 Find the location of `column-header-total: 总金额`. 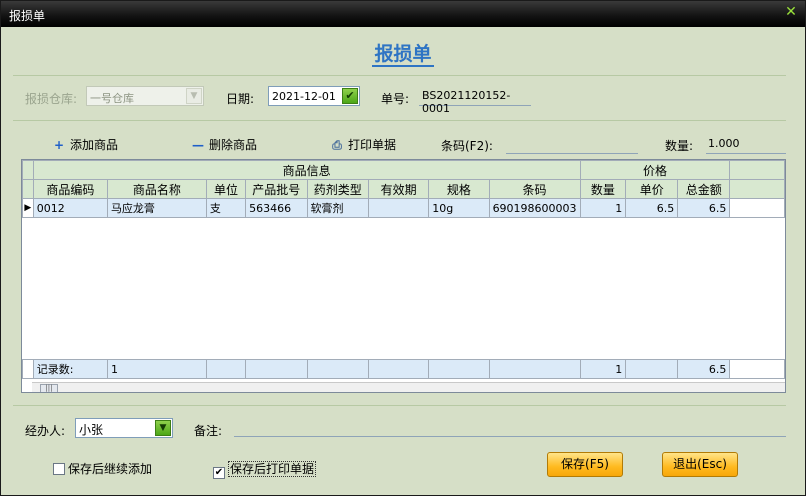

column-header-total: 总金额 is located at coordinates (704, 189).